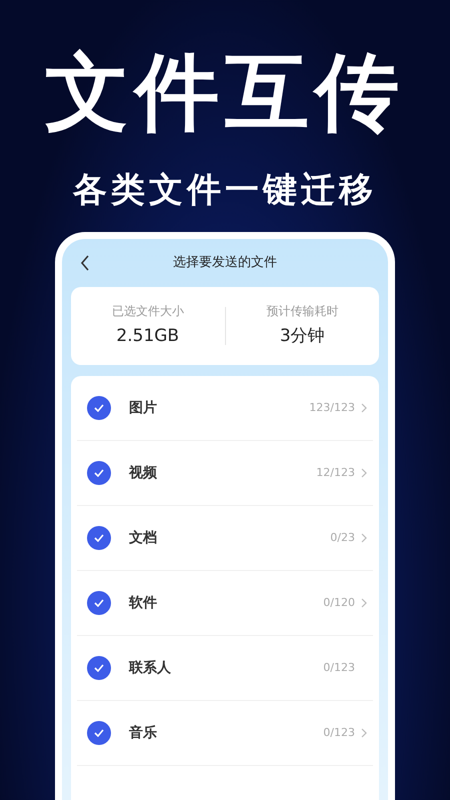 This screenshot has height=800, width=450. I want to click on category-row: 文档 0/23, so click(225, 538).